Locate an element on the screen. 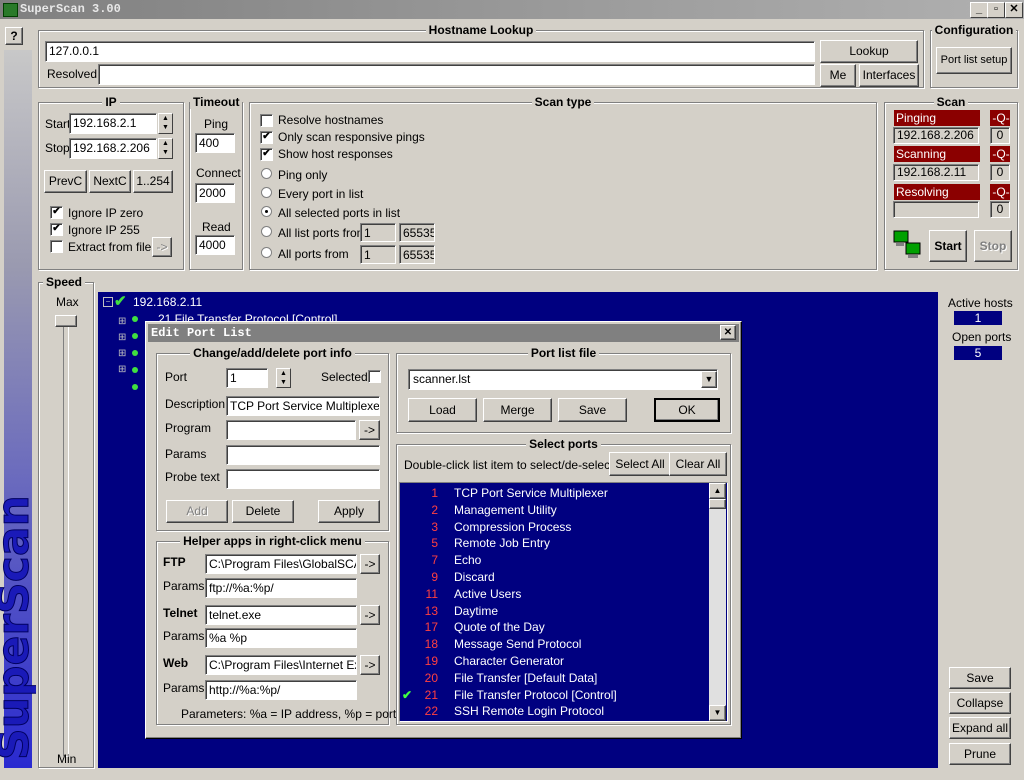  delete-port-button: Delete is located at coordinates (263, 511).